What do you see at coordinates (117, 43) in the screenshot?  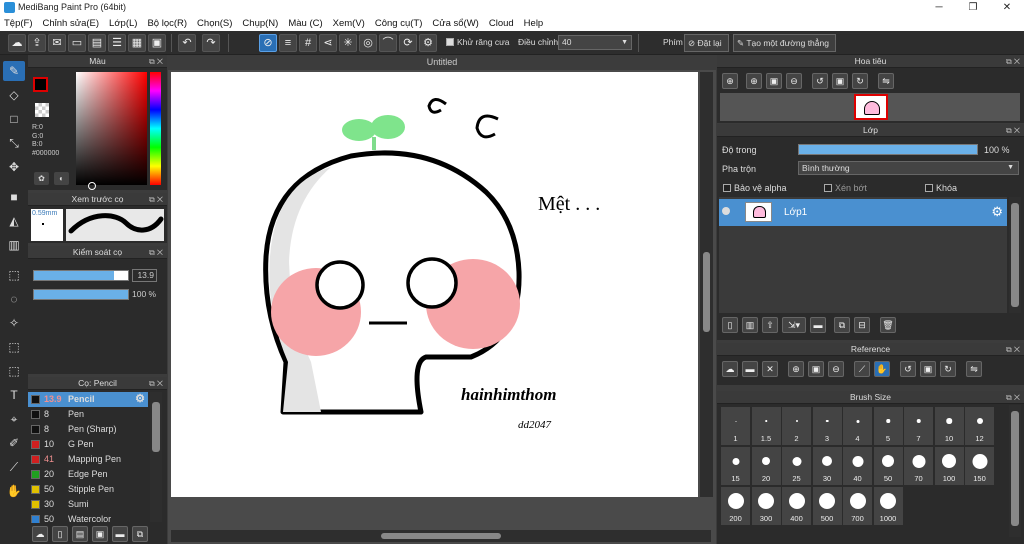 I see `list-icon: ☰` at bounding box center [117, 43].